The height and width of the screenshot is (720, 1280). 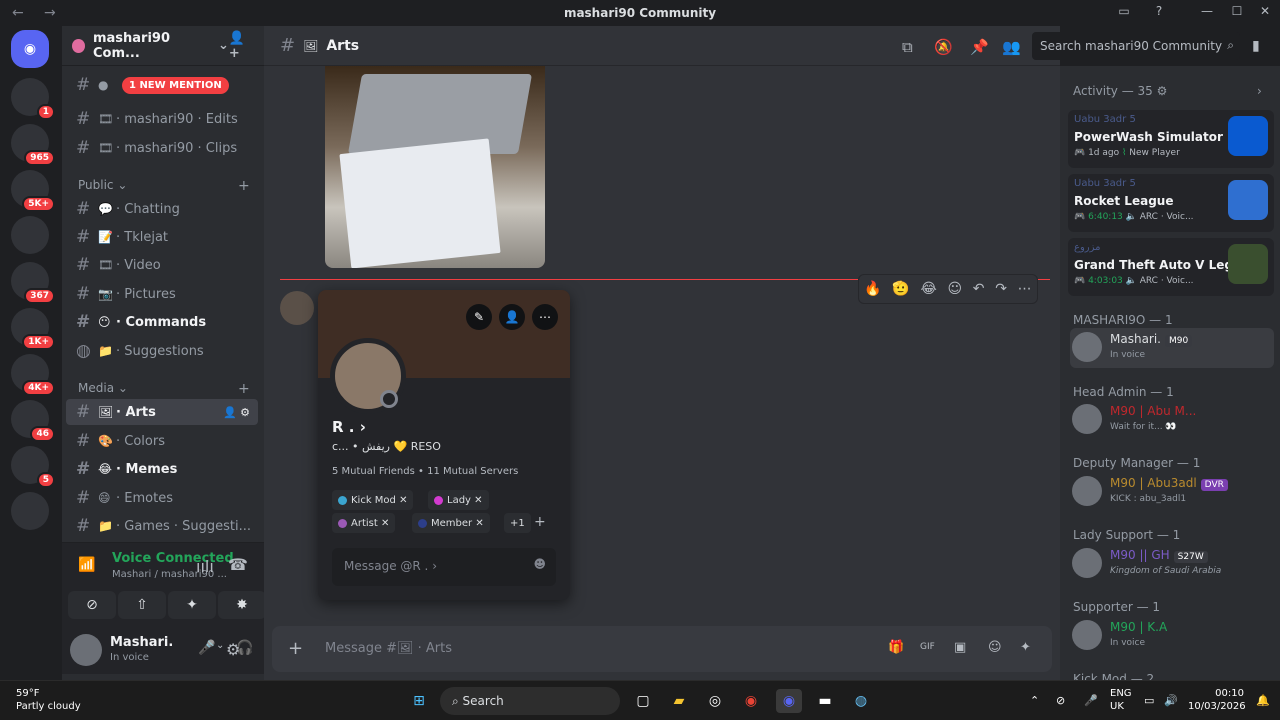 What do you see at coordinates (1149, 700) in the screenshot?
I see `network-icon: ▭` at bounding box center [1149, 700].